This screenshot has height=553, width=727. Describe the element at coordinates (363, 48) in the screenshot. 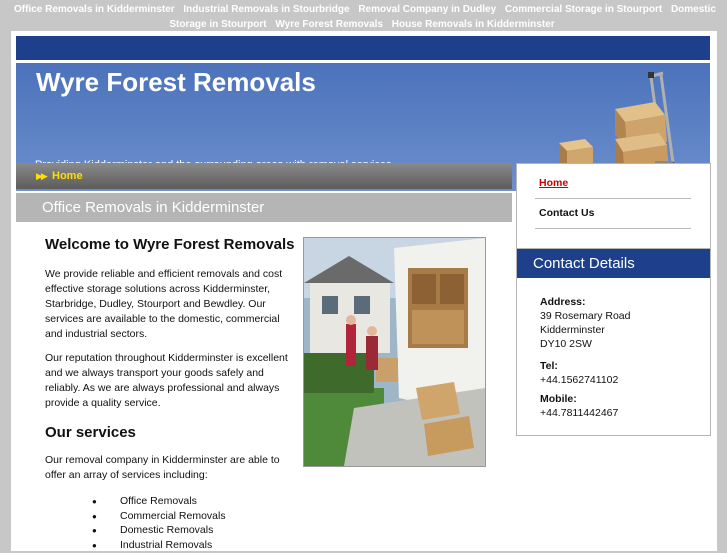

I see `top-bar` at that location.